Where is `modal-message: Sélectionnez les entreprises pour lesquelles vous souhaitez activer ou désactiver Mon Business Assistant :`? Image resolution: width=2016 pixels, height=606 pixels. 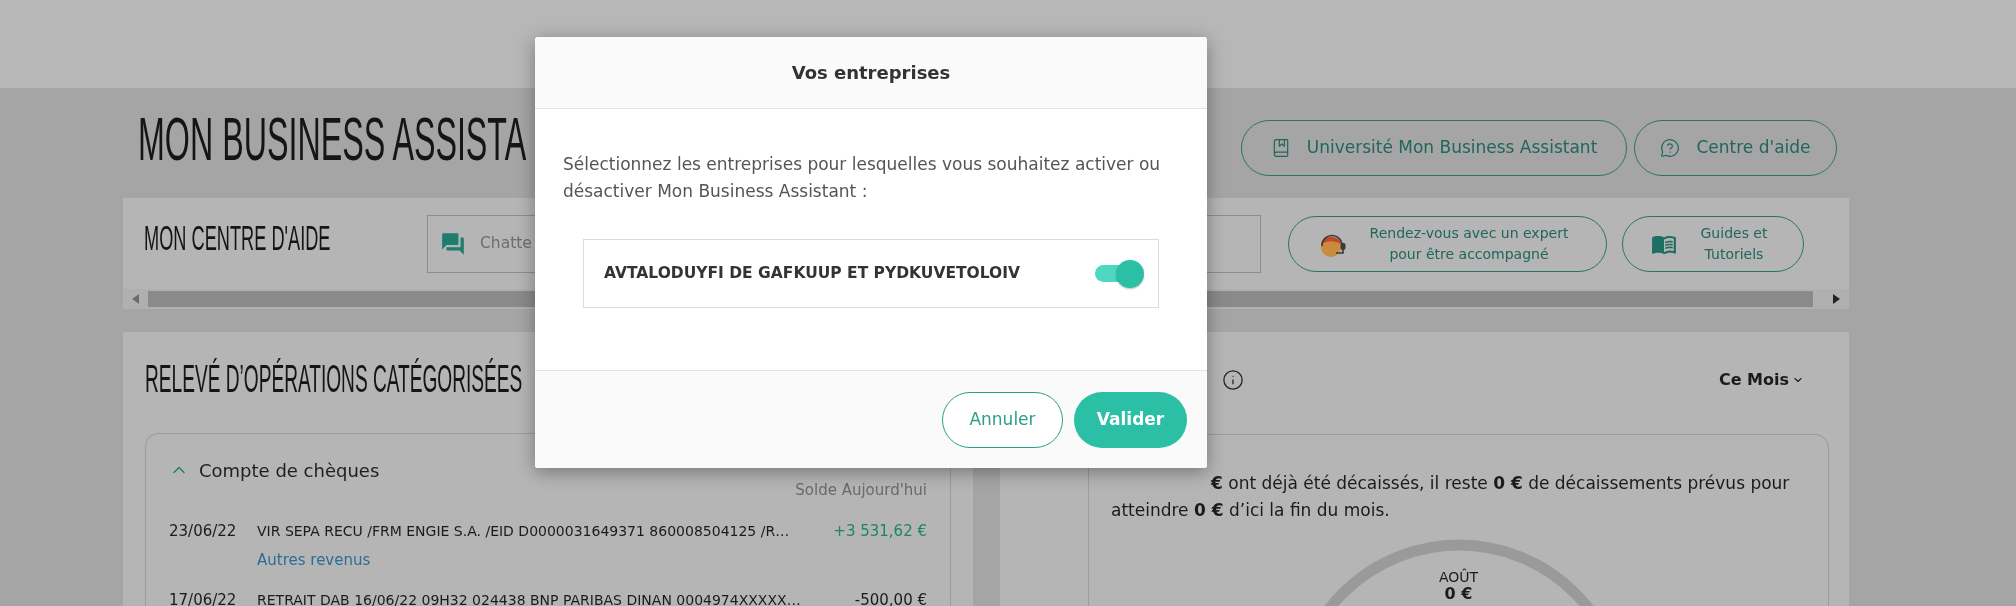 modal-message: Sélectionnez les entreprises pour lesquelles vous souhaitez activer ou désactiver Mon Business Assistant : is located at coordinates (862, 178).